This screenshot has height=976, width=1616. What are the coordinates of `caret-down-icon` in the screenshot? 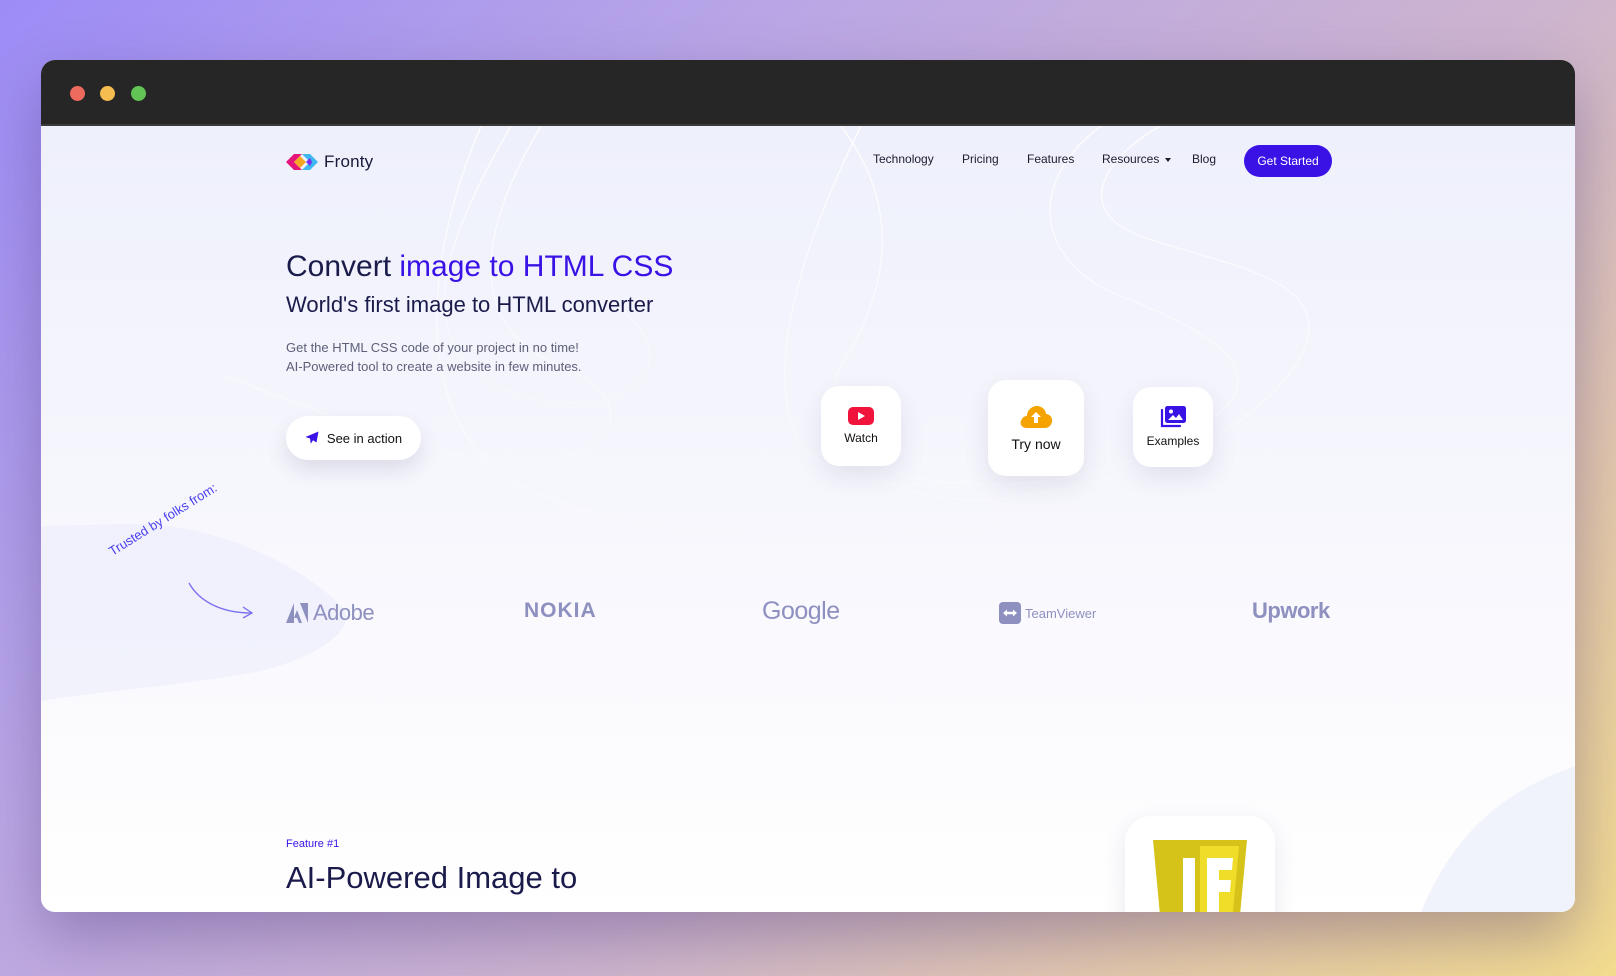 It's located at (1168, 159).